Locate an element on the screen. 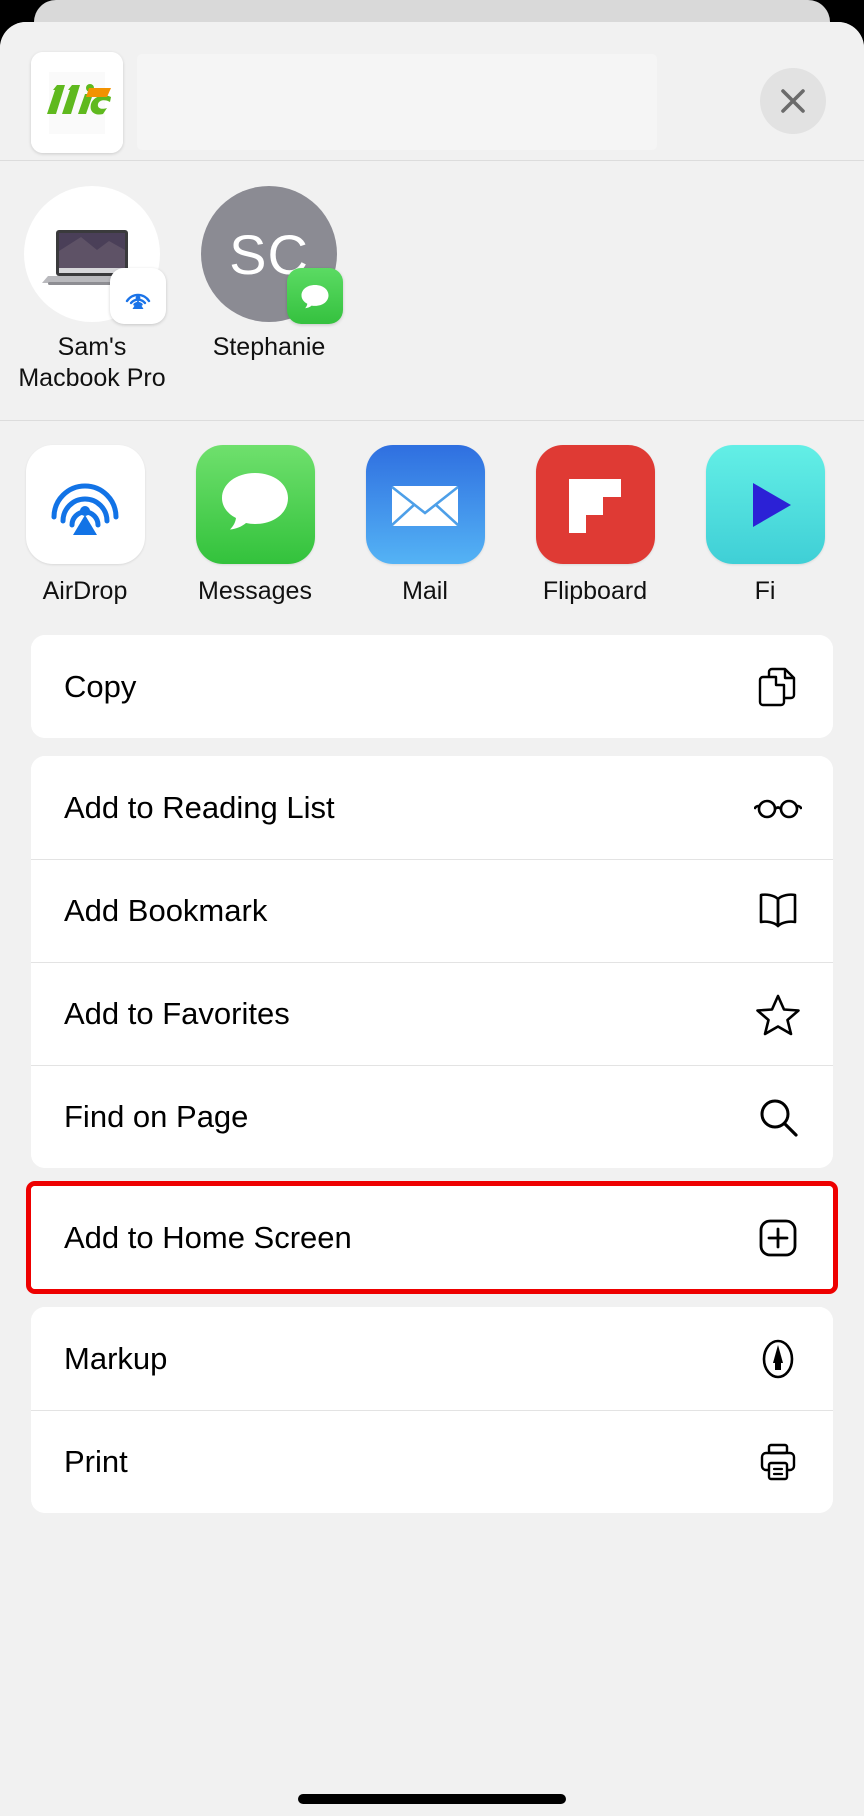 This screenshot has width=864, height=1816. action-label: Add to Home Screen is located at coordinates (208, 1237).